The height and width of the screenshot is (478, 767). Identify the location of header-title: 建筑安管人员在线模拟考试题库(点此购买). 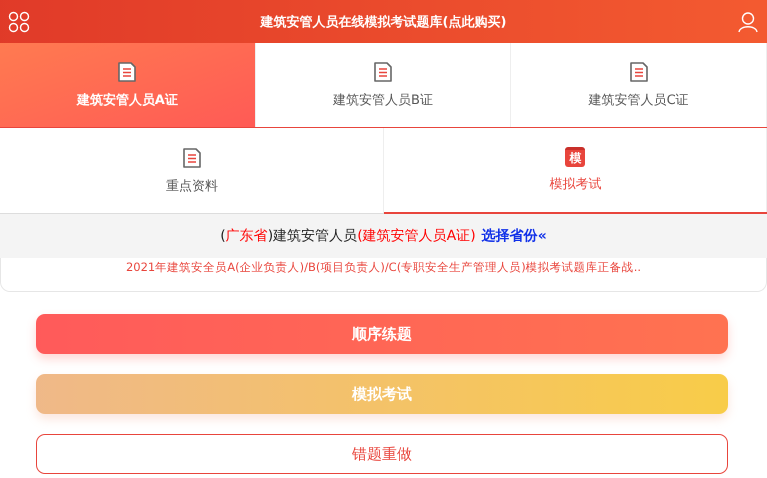
(383, 21).